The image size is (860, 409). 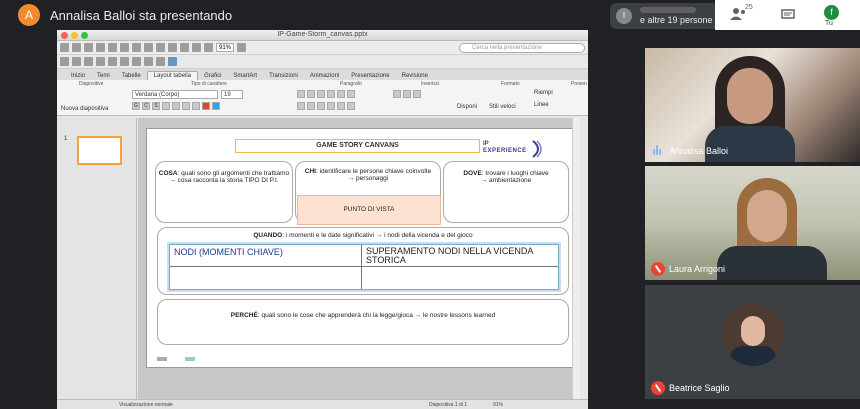 I want to click on align-left-button, so click(x=301, y=106).